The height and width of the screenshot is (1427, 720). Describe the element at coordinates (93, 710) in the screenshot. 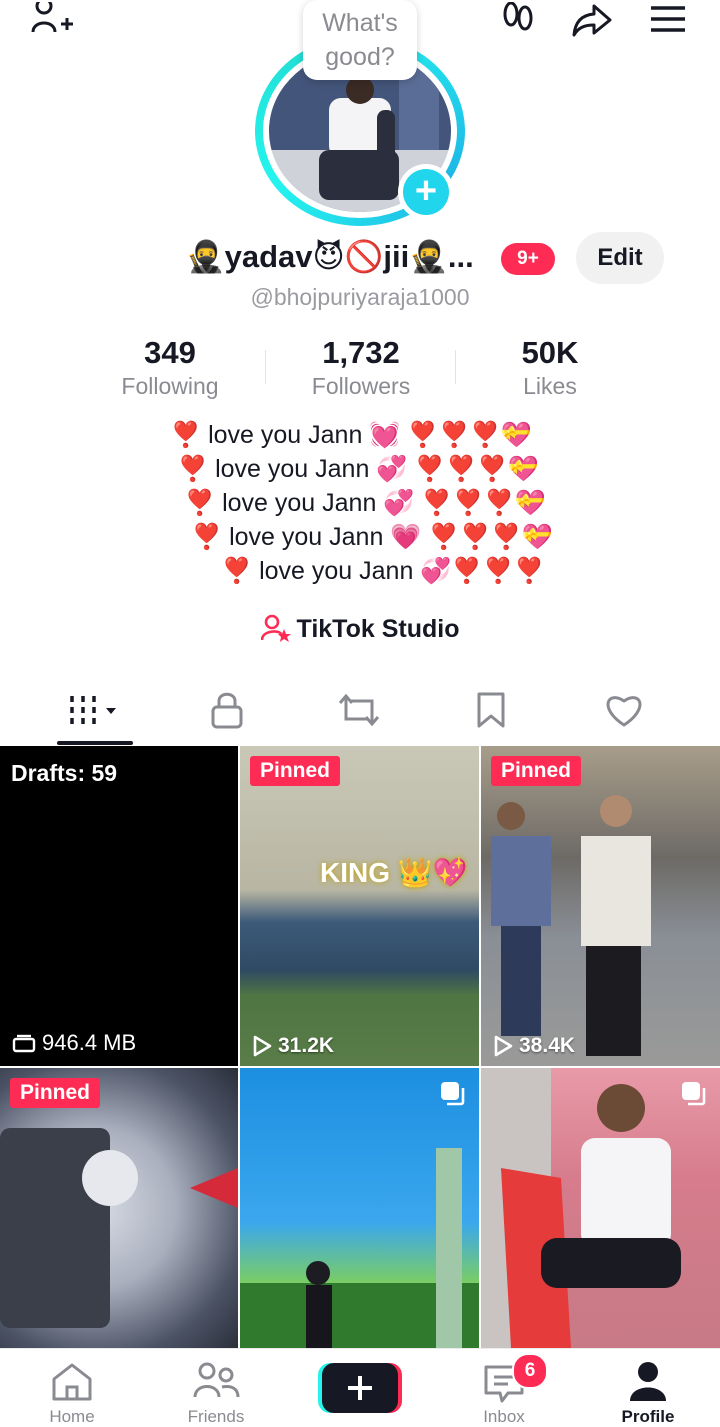

I see `grid-icon` at that location.